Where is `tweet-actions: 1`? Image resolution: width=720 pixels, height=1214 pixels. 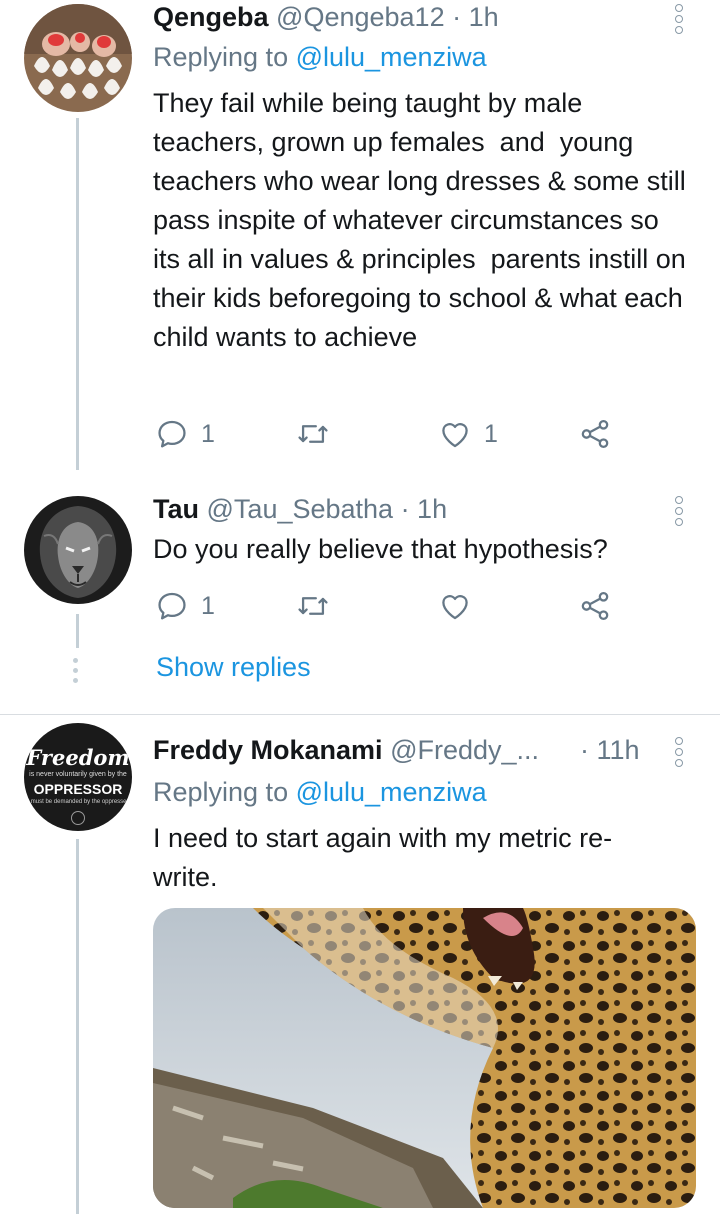
tweet-actions: 1 is located at coordinates (388, 606).